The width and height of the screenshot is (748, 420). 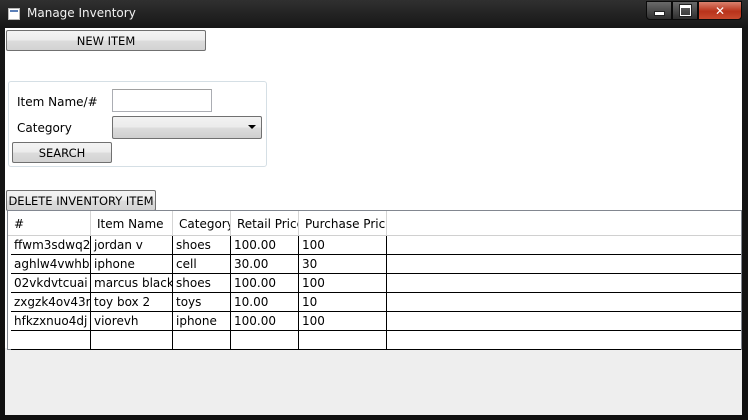 I want to click on close-button: ✕, so click(x=720, y=10).